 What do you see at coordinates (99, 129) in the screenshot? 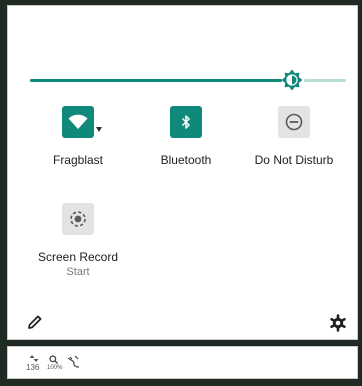
I see `wifi-dropdown-caret-icon` at bounding box center [99, 129].